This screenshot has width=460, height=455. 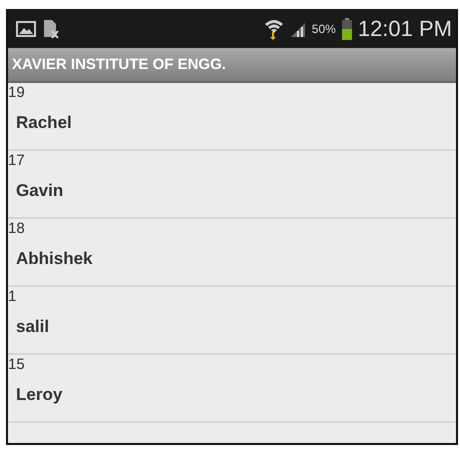 What do you see at coordinates (51, 28) in the screenshot?
I see `sim-card-icon` at bounding box center [51, 28].